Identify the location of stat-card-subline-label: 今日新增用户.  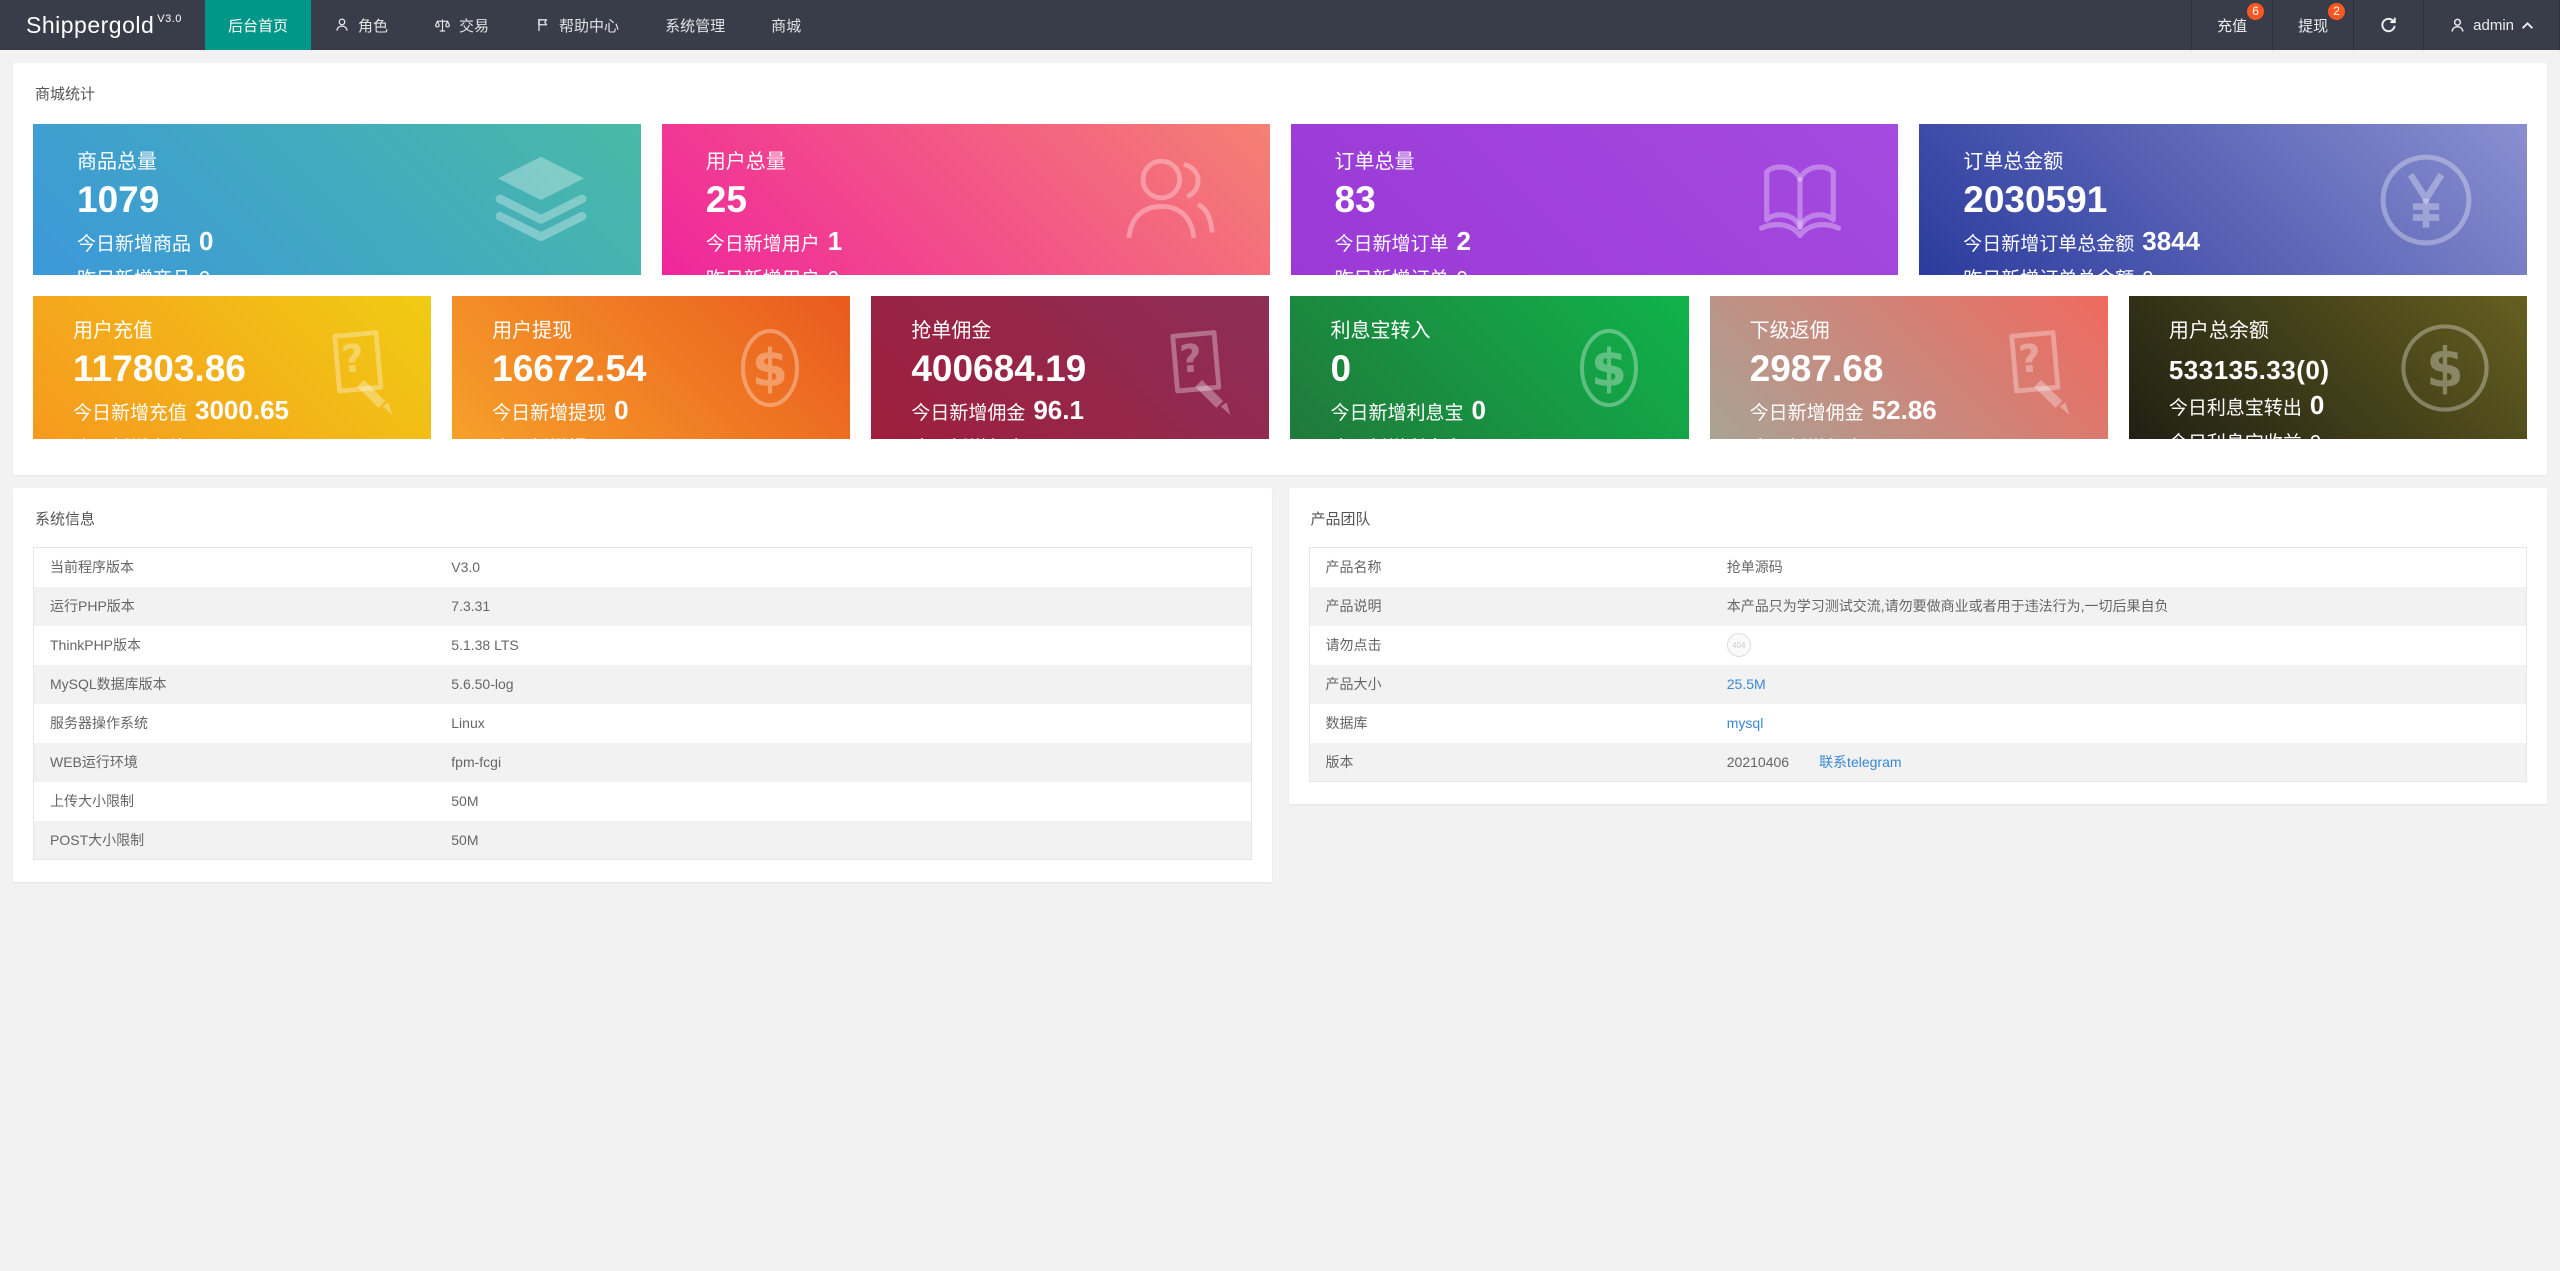
(762, 244).